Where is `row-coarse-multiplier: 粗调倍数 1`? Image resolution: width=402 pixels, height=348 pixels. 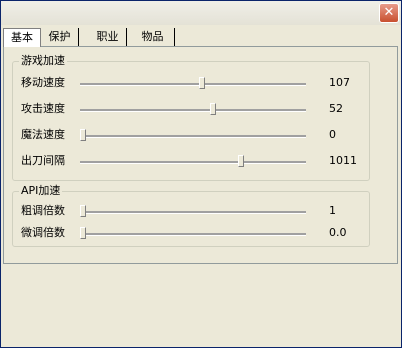
row-coarse-multiplier: 粗调倍数 1 is located at coordinates (191, 212).